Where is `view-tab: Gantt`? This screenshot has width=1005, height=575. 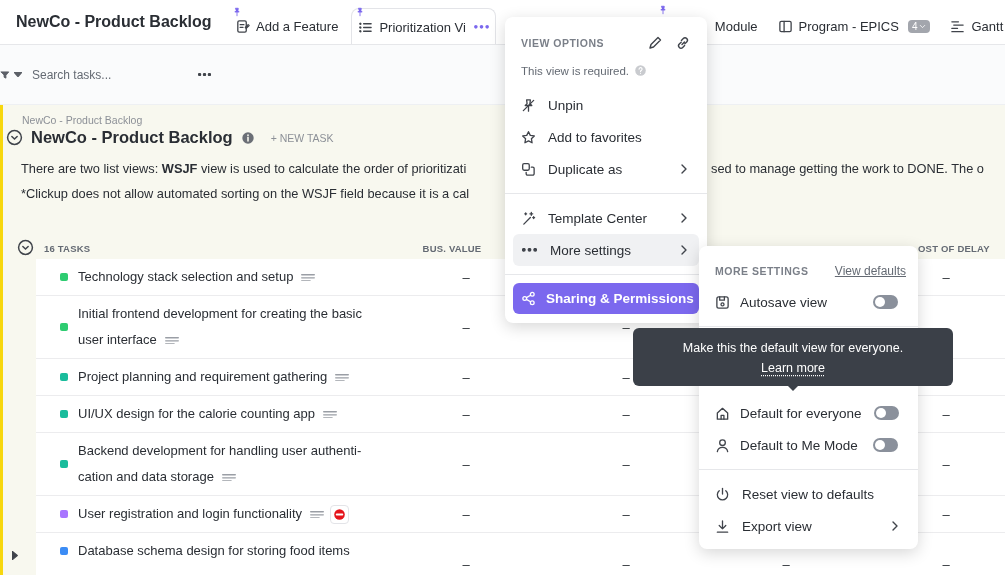
view-tab: Gantt is located at coordinates (974, 26).